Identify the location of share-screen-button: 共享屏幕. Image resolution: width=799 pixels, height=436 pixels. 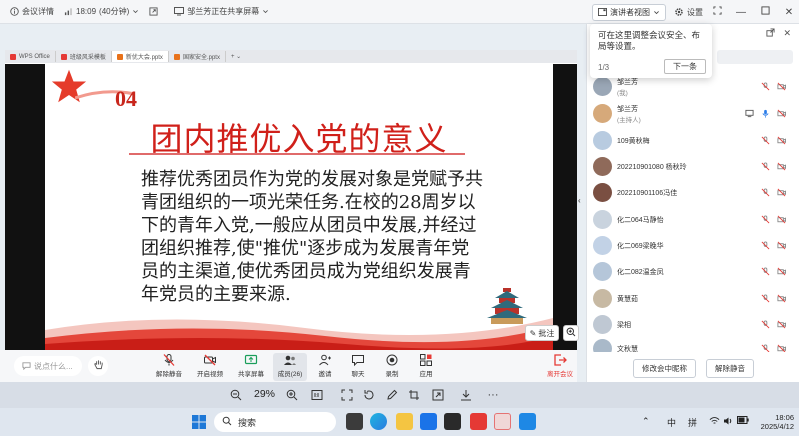
(251, 367).